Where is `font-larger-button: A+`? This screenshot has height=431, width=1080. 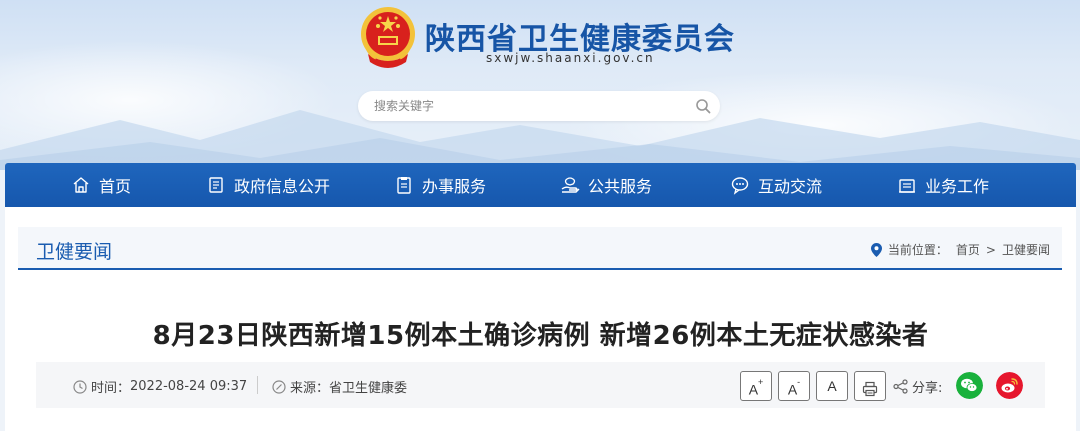
font-larger-button: A+ is located at coordinates (756, 386).